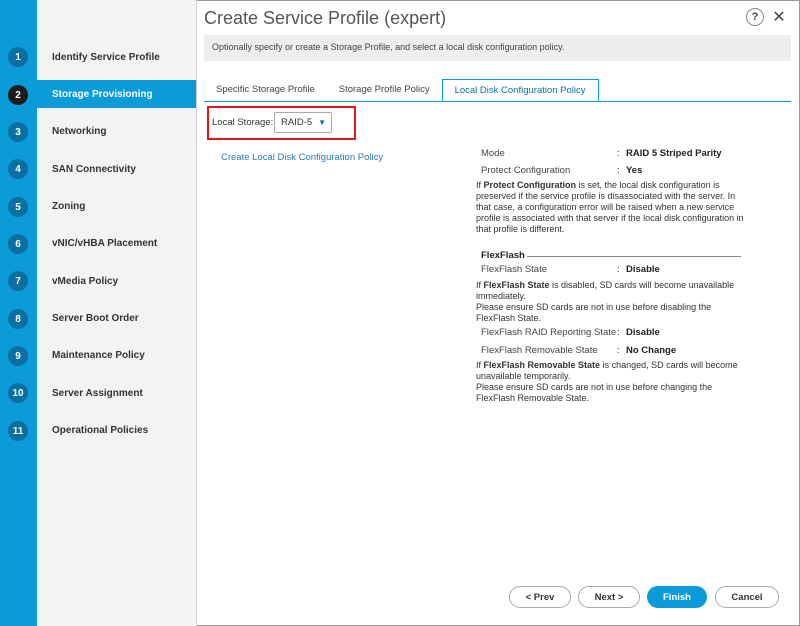 This screenshot has width=800, height=626. I want to click on protect-config-label: Protect Configuration, so click(526, 170).